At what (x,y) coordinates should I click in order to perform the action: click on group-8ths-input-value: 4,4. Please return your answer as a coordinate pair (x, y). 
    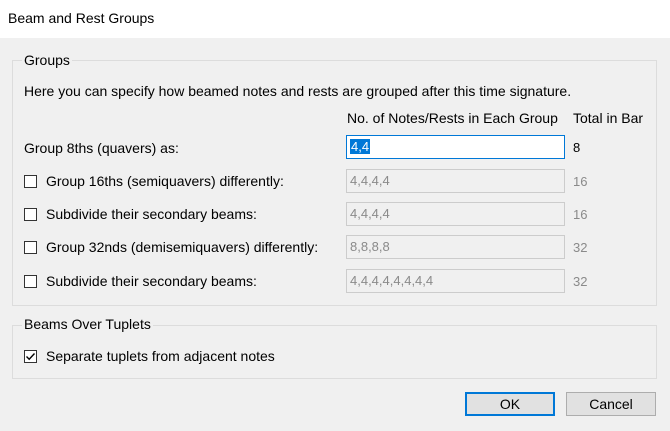
    Looking at the image, I should click on (360, 146).